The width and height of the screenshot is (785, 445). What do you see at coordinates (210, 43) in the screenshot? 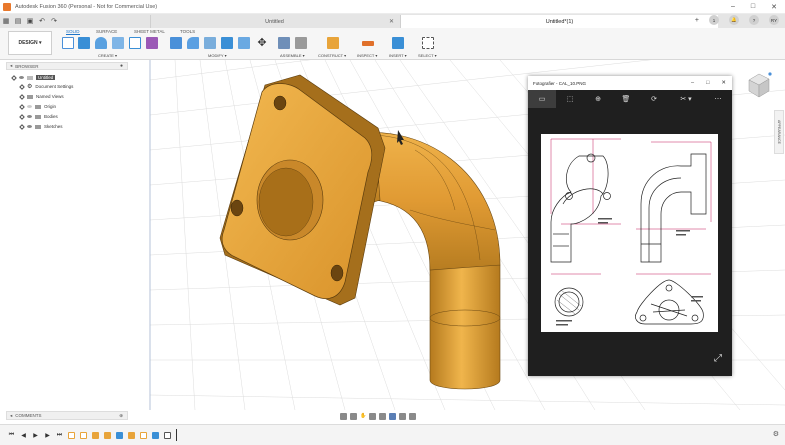
I see `chamfer-icon` at bounding box center [210, 43].